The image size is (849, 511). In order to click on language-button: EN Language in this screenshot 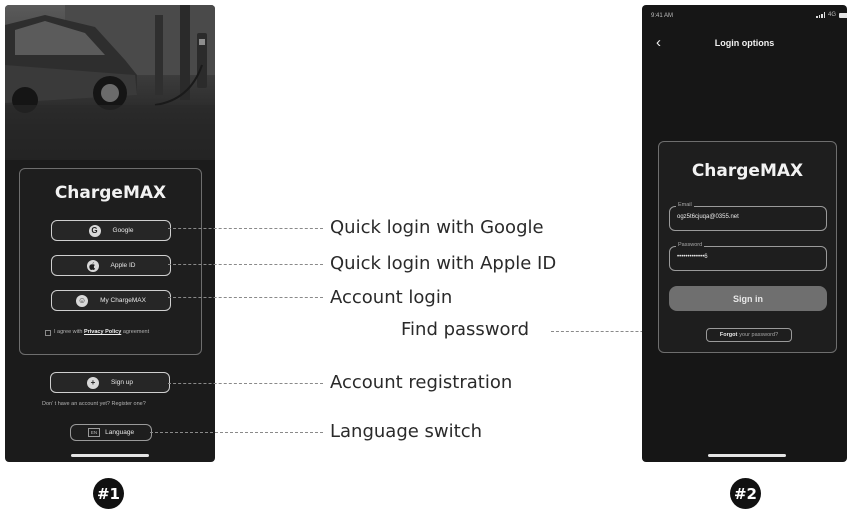, I will do `click(111, 432)`.